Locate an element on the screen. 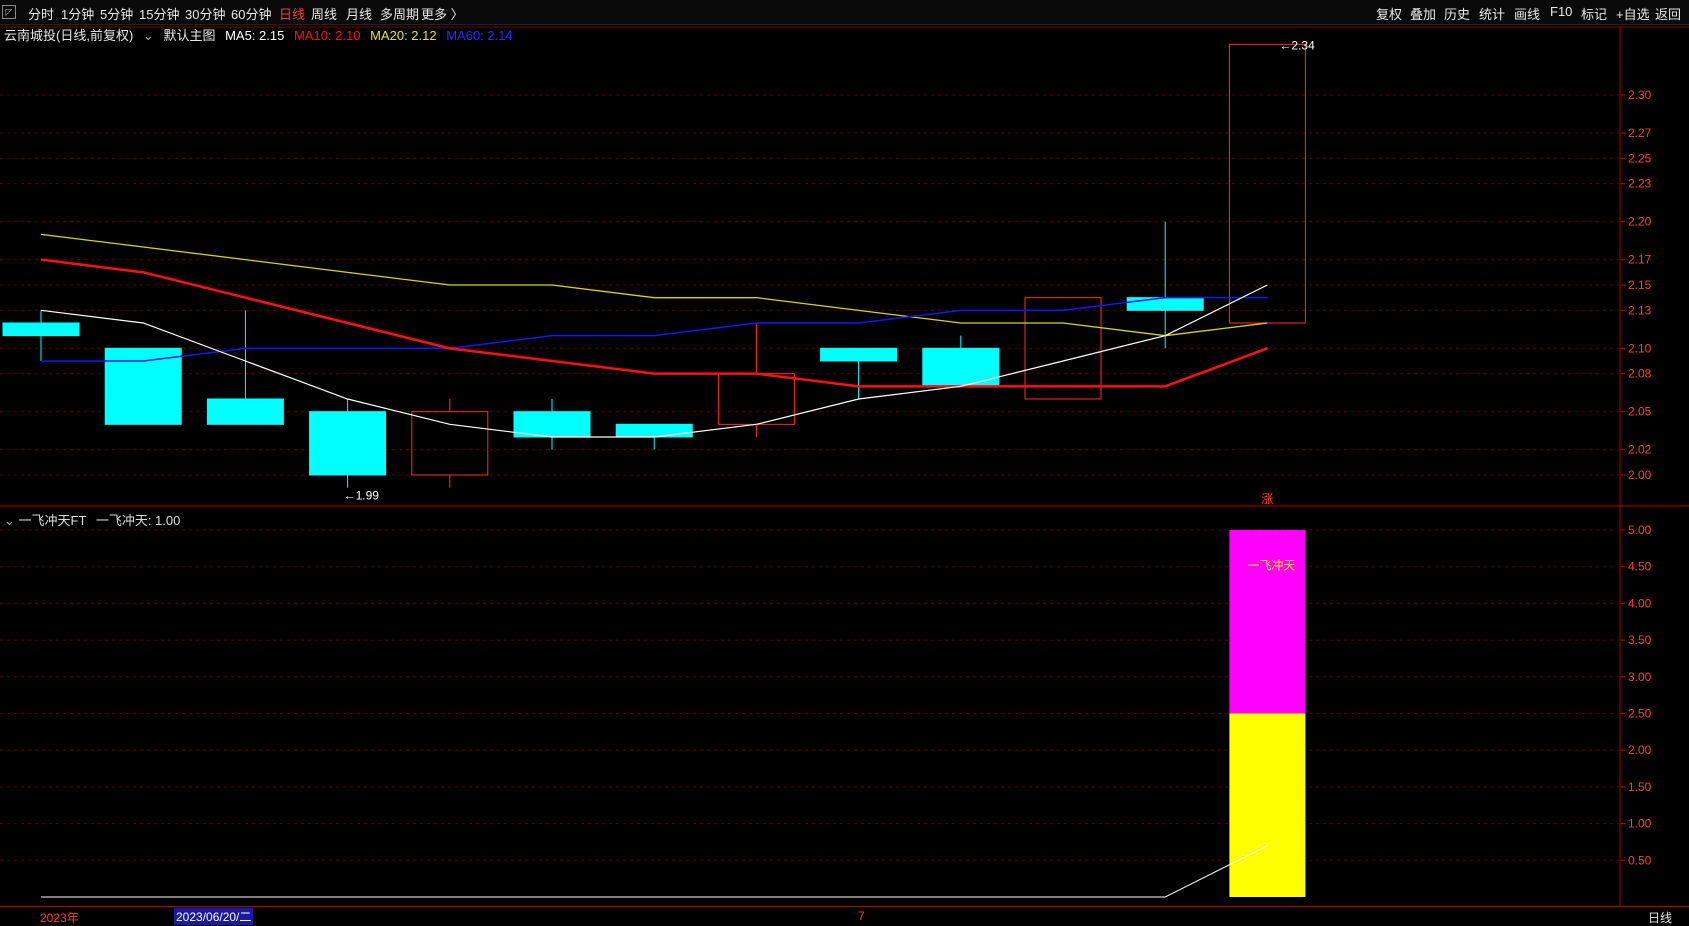  signal-label: 一飞冲天 is located at coordinates (1271, 565).